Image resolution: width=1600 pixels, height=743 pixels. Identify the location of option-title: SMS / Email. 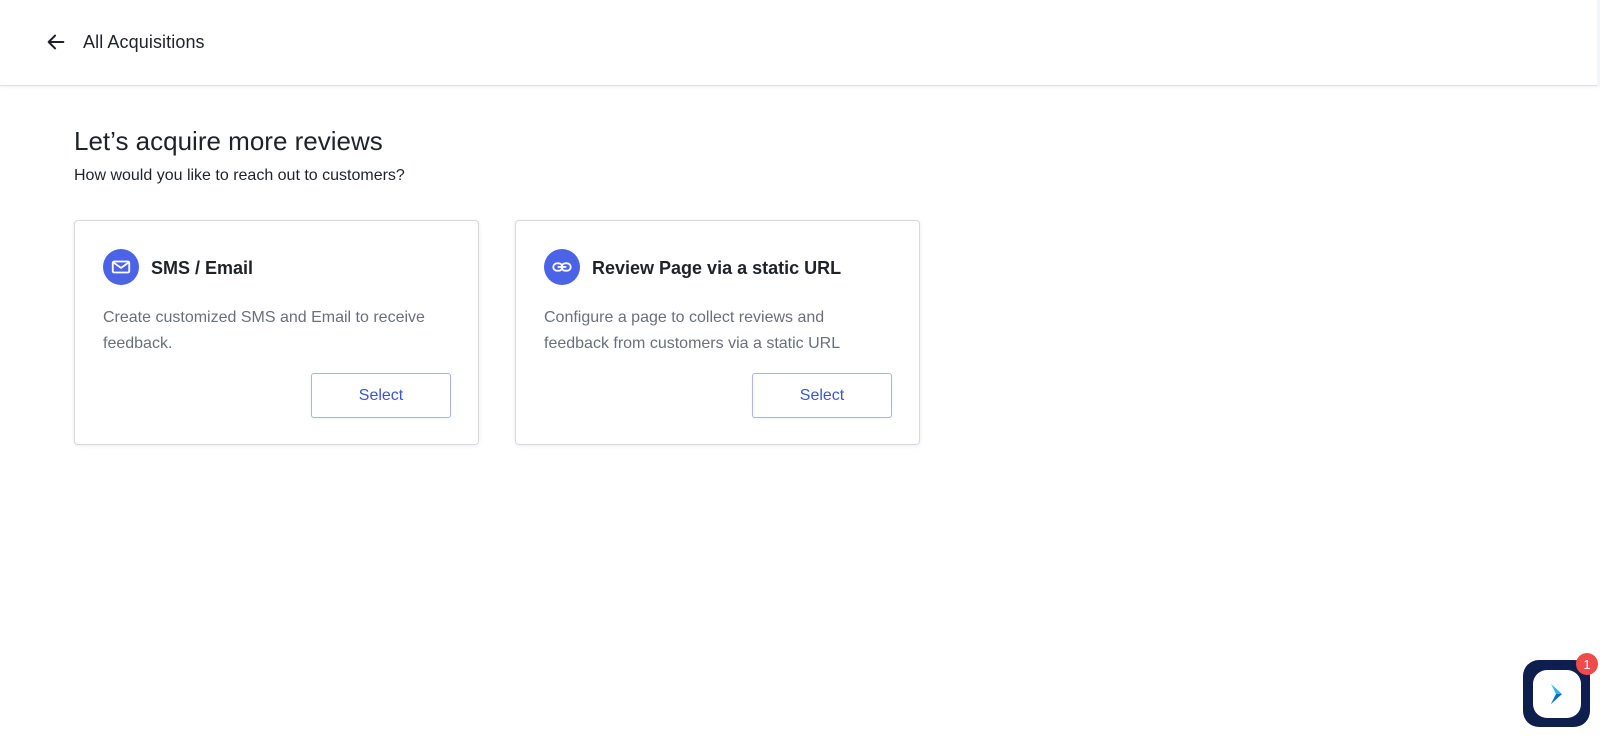
(202, 268).